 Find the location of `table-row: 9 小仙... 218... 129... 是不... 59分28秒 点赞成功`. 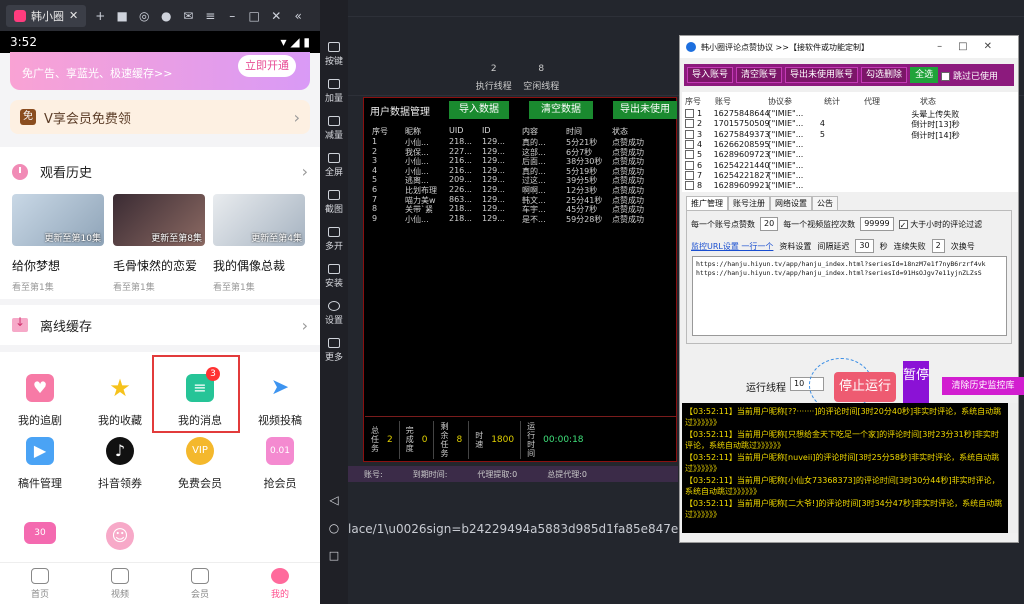

table-row: 9 小仙... 218... 129... 是不... 59分28秒 点赞成功 is located at coordinates (525, 219).